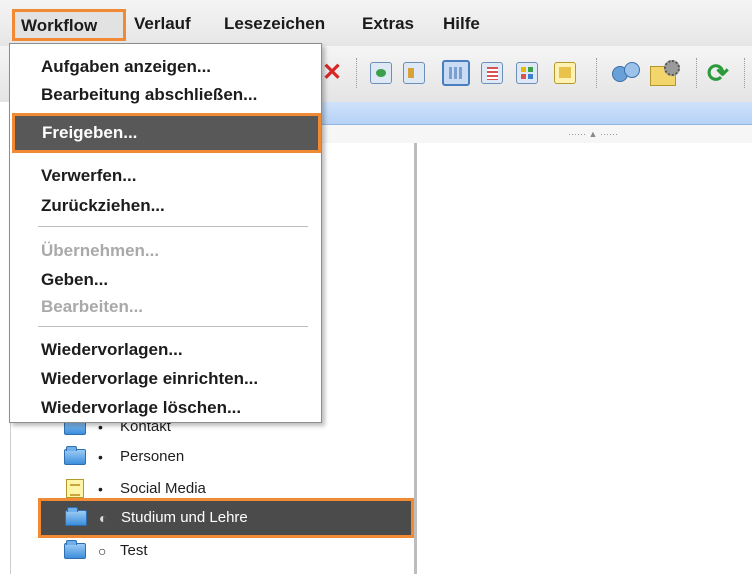 Image resolution: width=752 pixels, height=574 pixels. Describe the element at coordinates (162, 24) in the screenshot. I see `menu-verlauf: Verlauf` at that location.